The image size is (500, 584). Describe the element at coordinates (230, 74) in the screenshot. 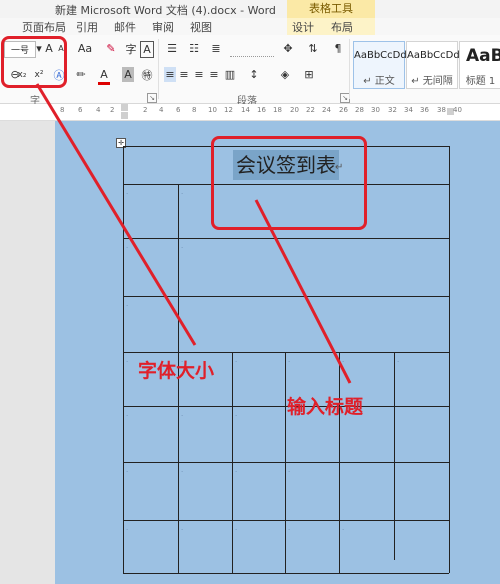

I see `distributed-icon: ▥` at that location.